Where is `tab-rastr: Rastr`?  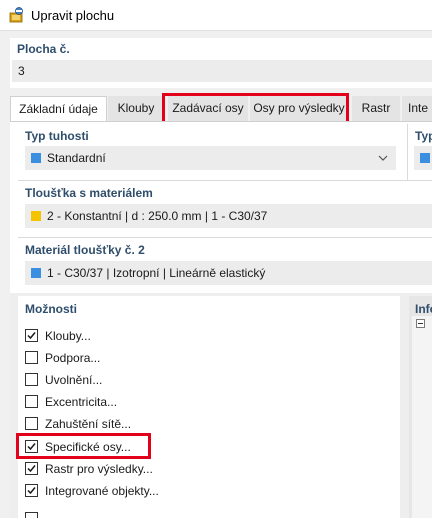
tab-rastr: Rastr is located at coordinates (376, 108).